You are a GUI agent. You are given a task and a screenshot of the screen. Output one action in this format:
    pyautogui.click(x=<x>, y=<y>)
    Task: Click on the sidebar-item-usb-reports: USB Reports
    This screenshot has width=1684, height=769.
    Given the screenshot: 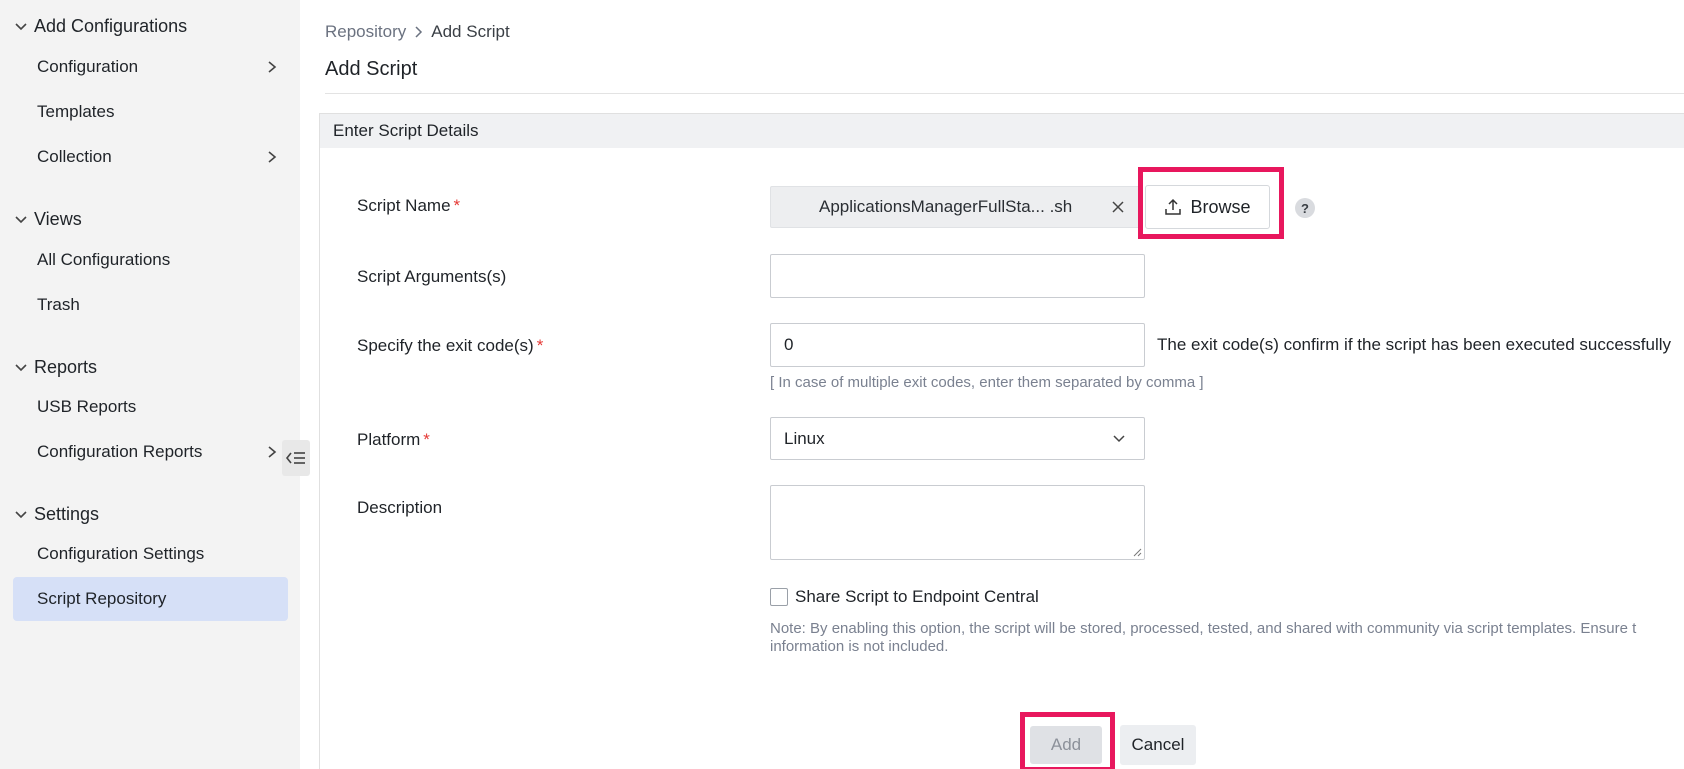 What is the action you would take?
    pyautogui.click(x=150, y=407)
    